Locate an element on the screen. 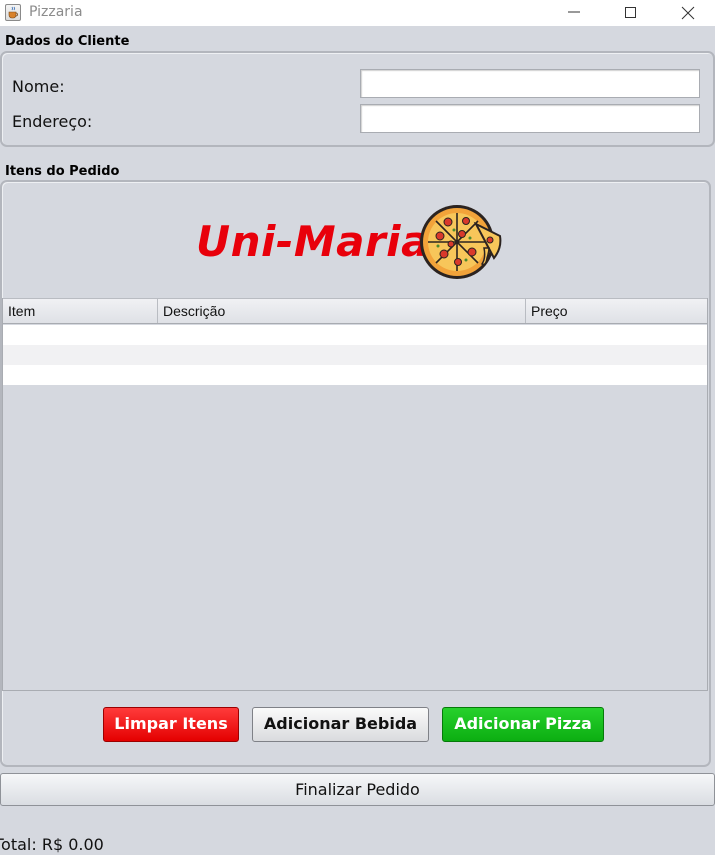 The width and height of the screenshot is (715, 855). total-label: Total: R$ 0.00 is located at coordinates (52, 844).